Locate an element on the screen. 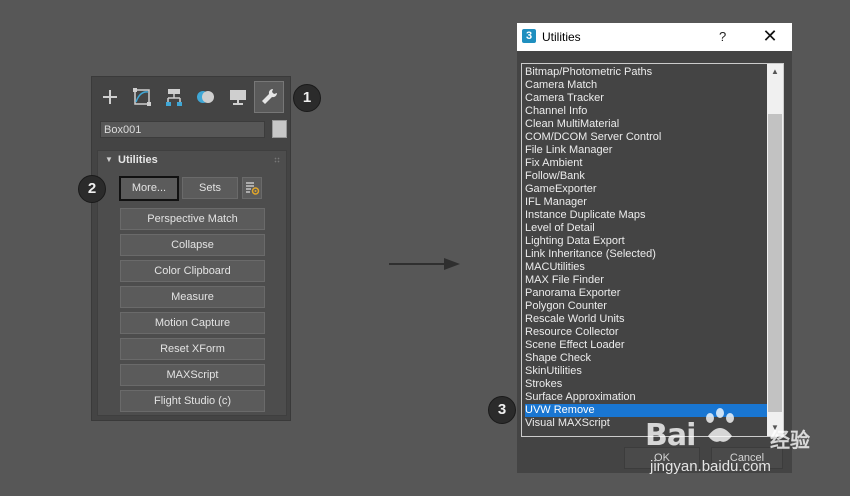  list-item: COM/DCOM Server Control is located at coordinates (646, 137).